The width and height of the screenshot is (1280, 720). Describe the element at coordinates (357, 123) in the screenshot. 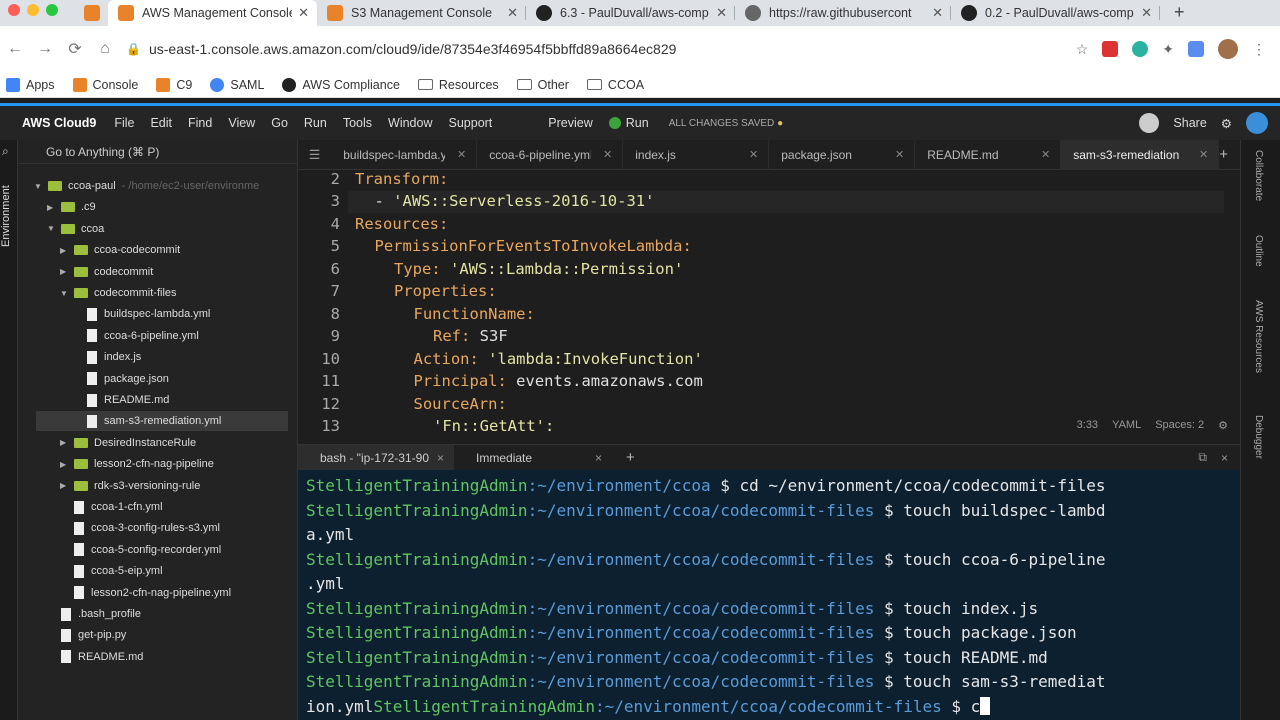

I see `menu-tools: Tools` at that location.